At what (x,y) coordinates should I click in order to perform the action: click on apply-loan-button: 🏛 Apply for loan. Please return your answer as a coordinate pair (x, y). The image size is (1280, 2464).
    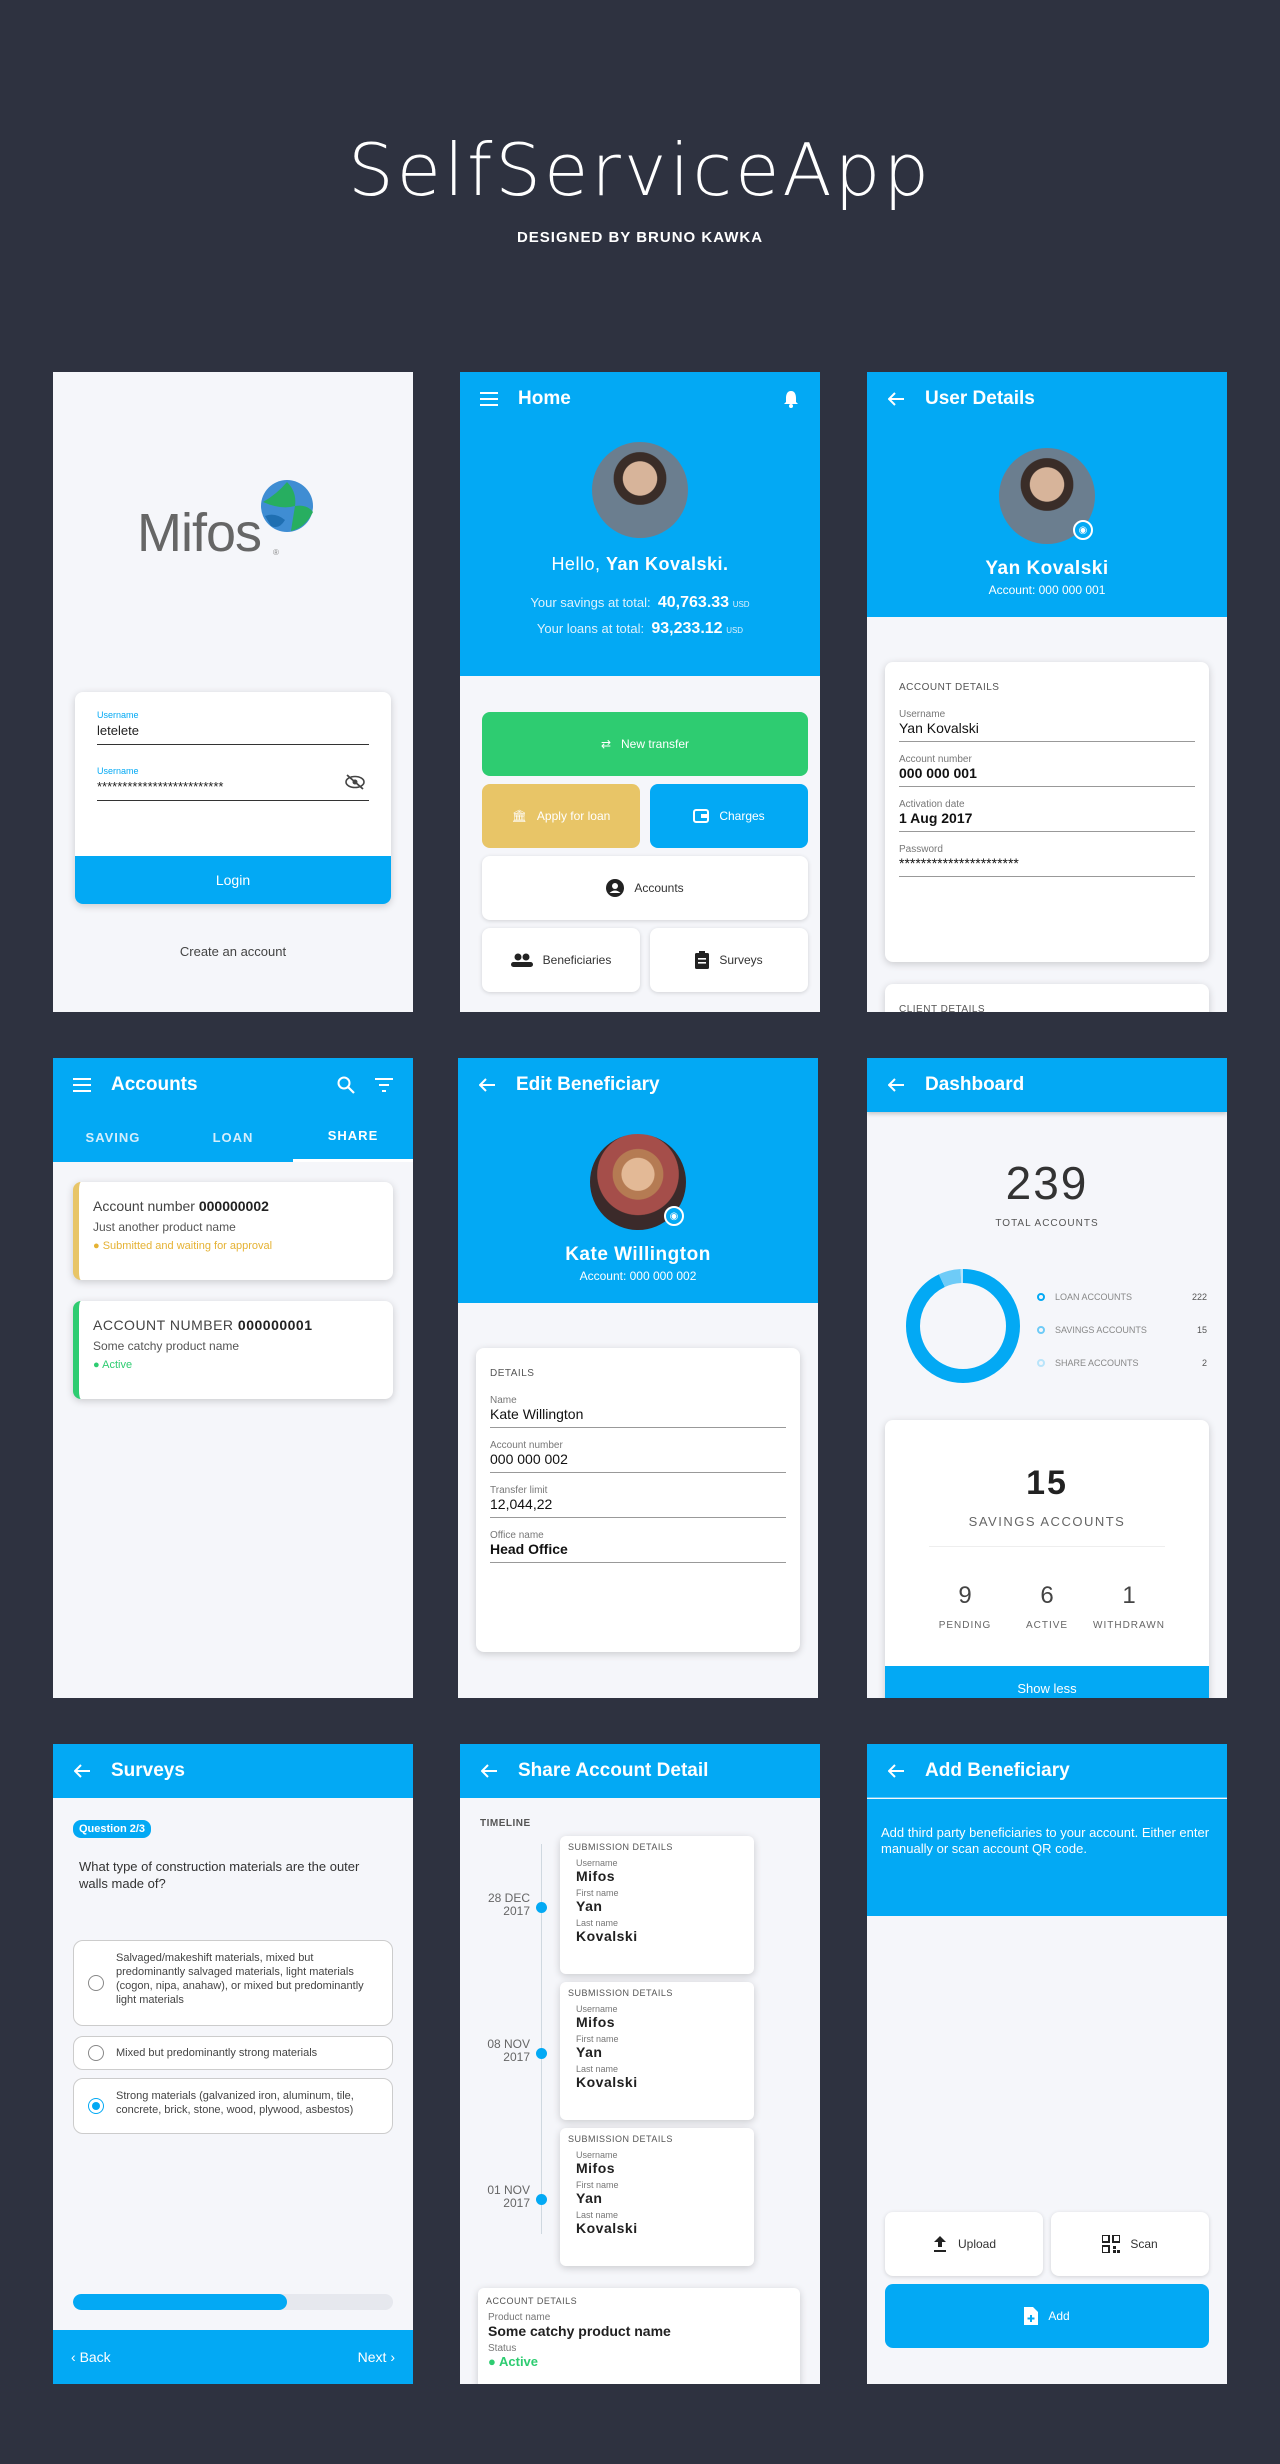
    Looking at the image, I should click on (561, 816).